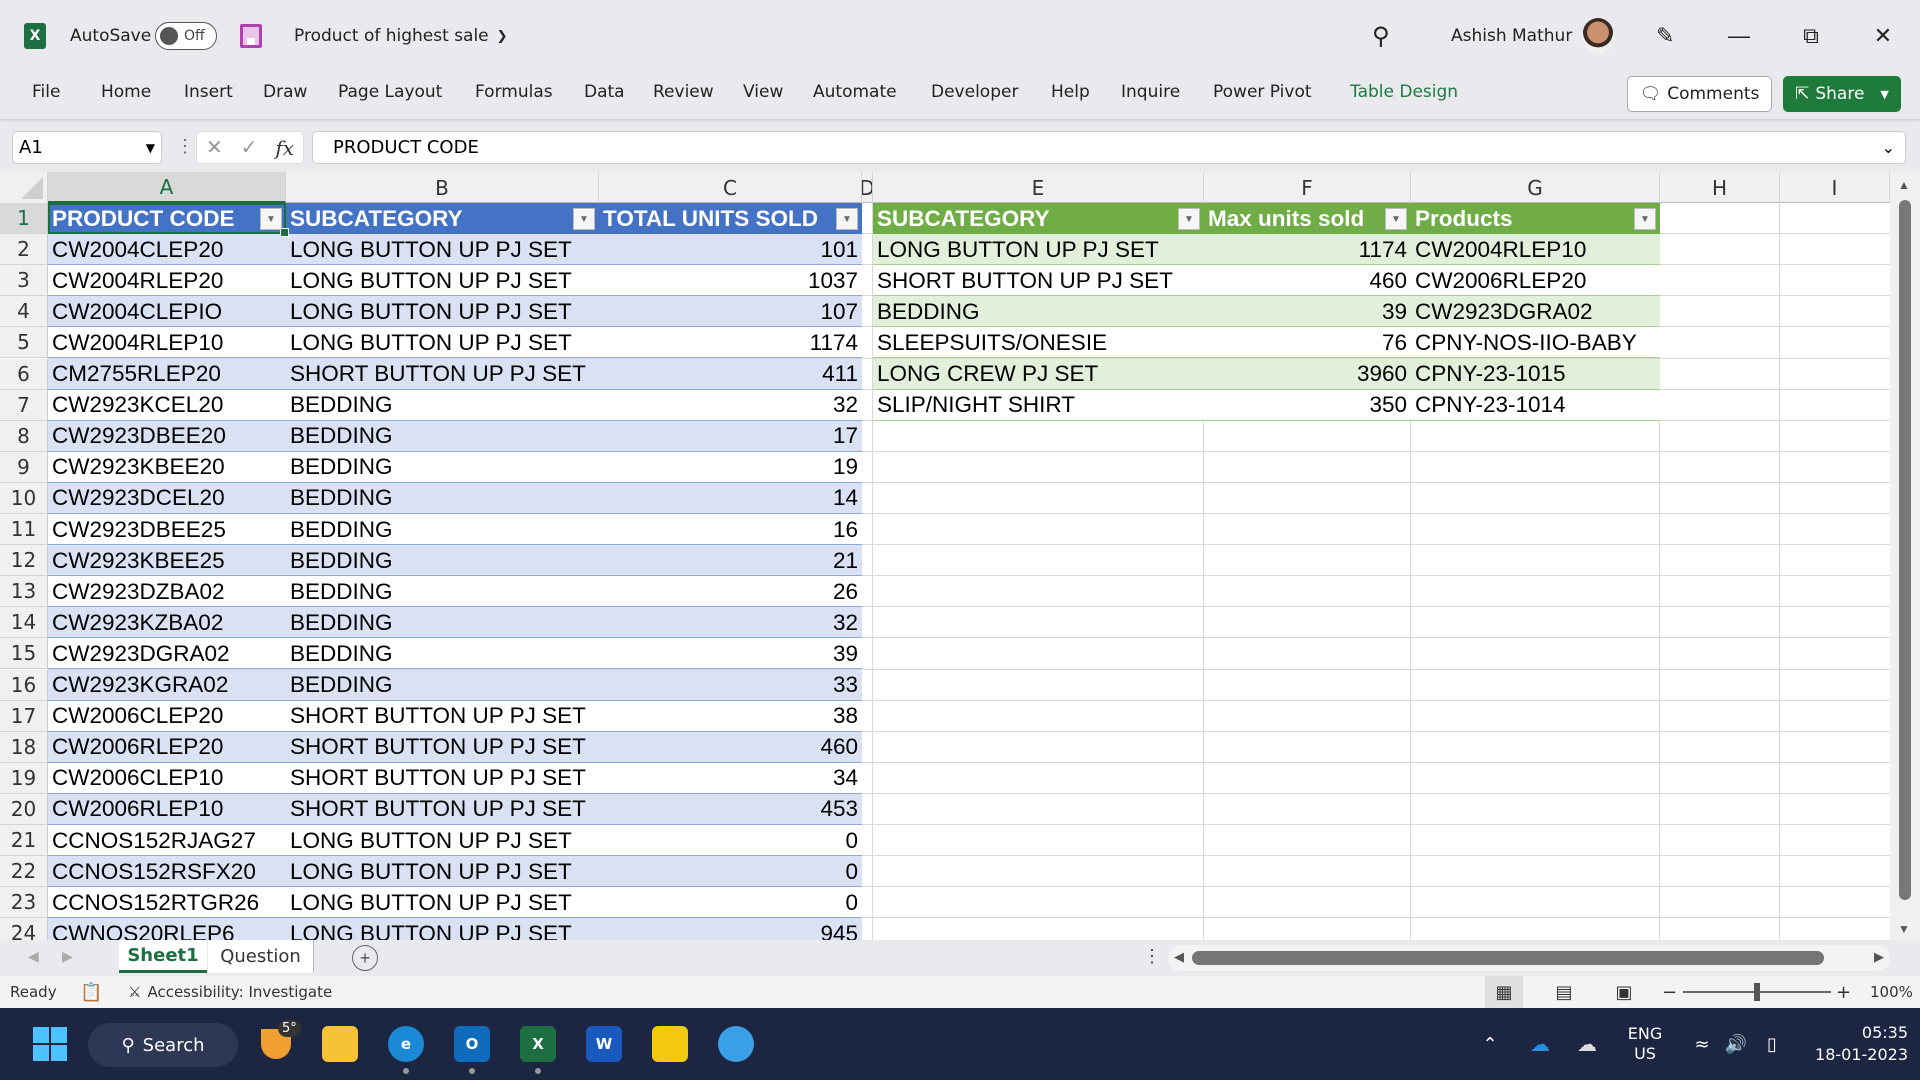 Image resolution: width=1920 pixels, height=1080 pixels. Describe the element at coordinates (730, 747) in the screenshot. I see `table-cell: 460` at that location.